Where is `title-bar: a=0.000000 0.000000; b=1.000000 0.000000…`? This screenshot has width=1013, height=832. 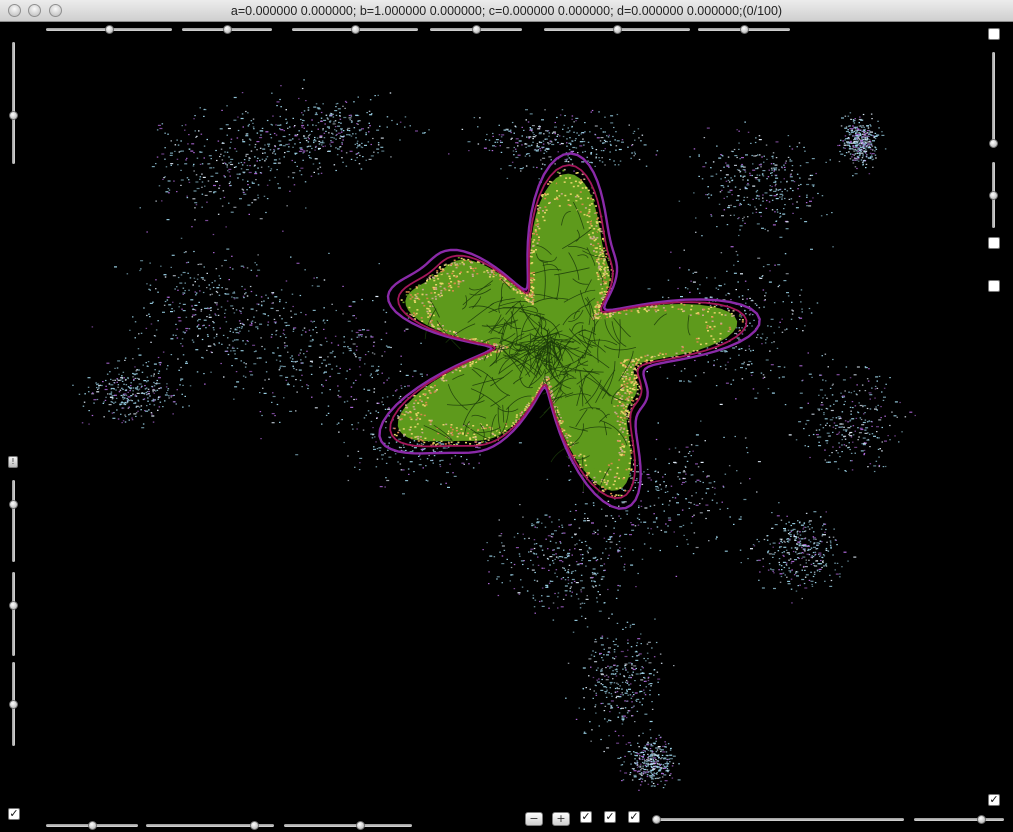 title-bar: a=0.000000 0.000000; b=1.000000 0.000000… is located at coordinates (506, 11).